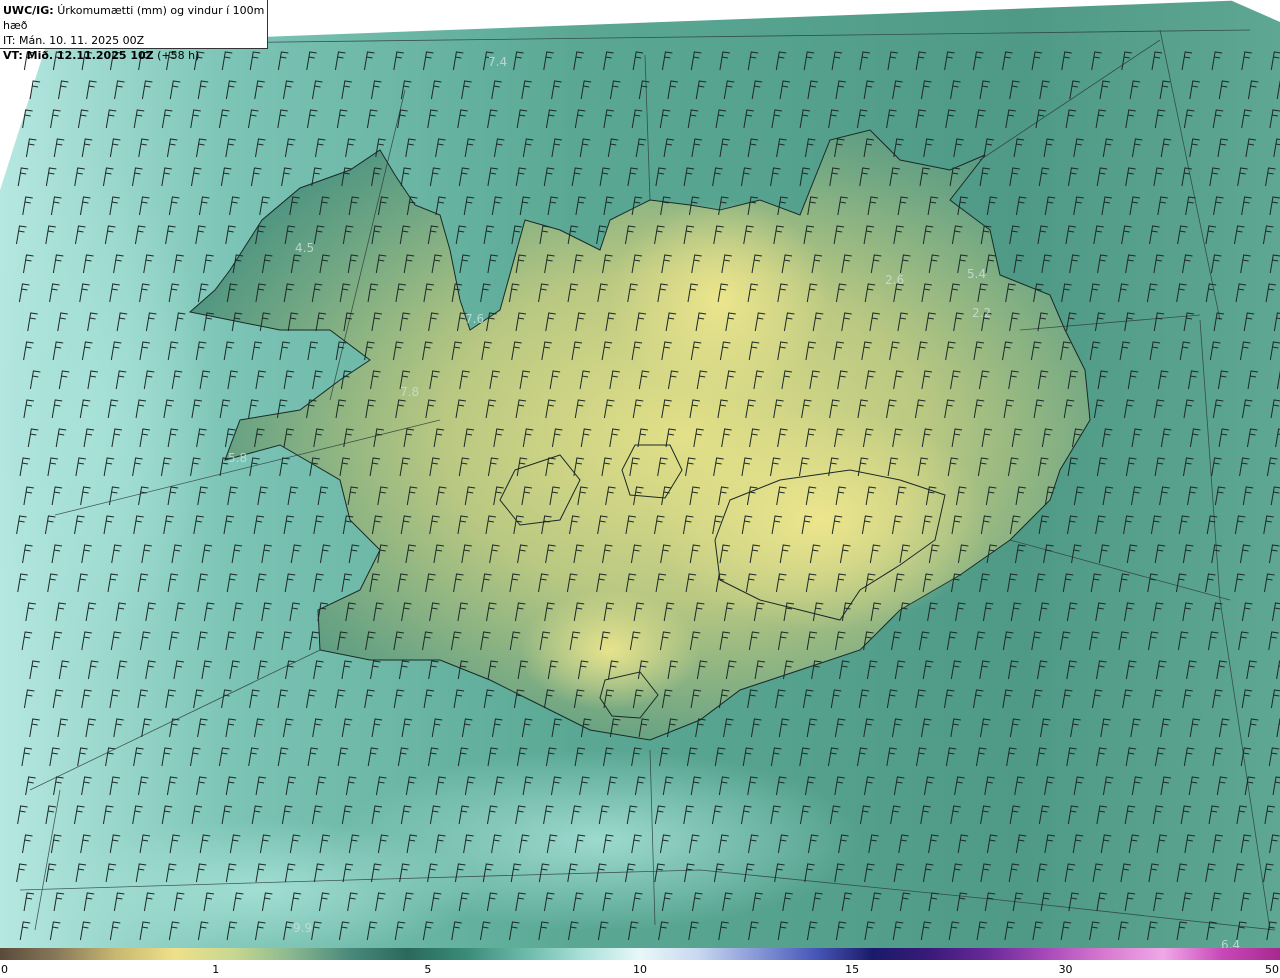 The image size is (1280, 978). I want to click on value-label-southeast-sea: 6.4, so click(1230, 943).